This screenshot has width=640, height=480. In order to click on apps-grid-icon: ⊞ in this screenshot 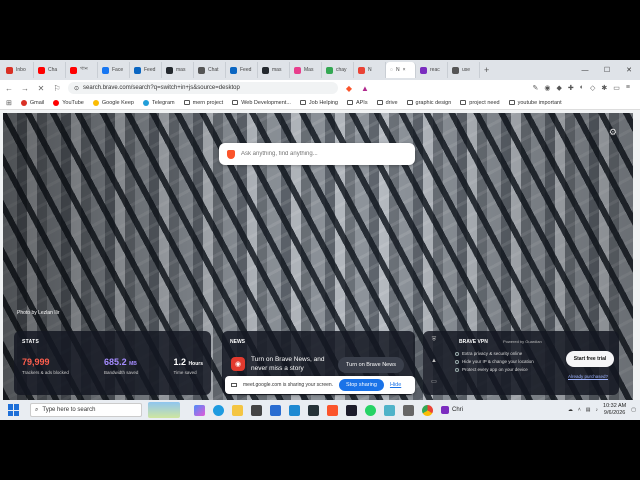, I will do `click(9, 103)`.